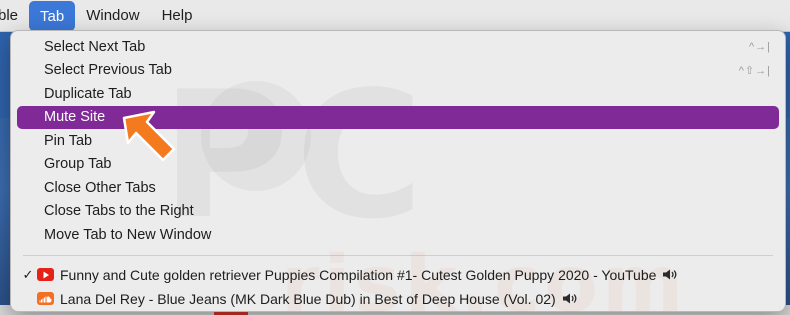  Describe the element at coordinates (52, 16) in the screenshot. I see `menubar-item-tab: Tab` at that location.